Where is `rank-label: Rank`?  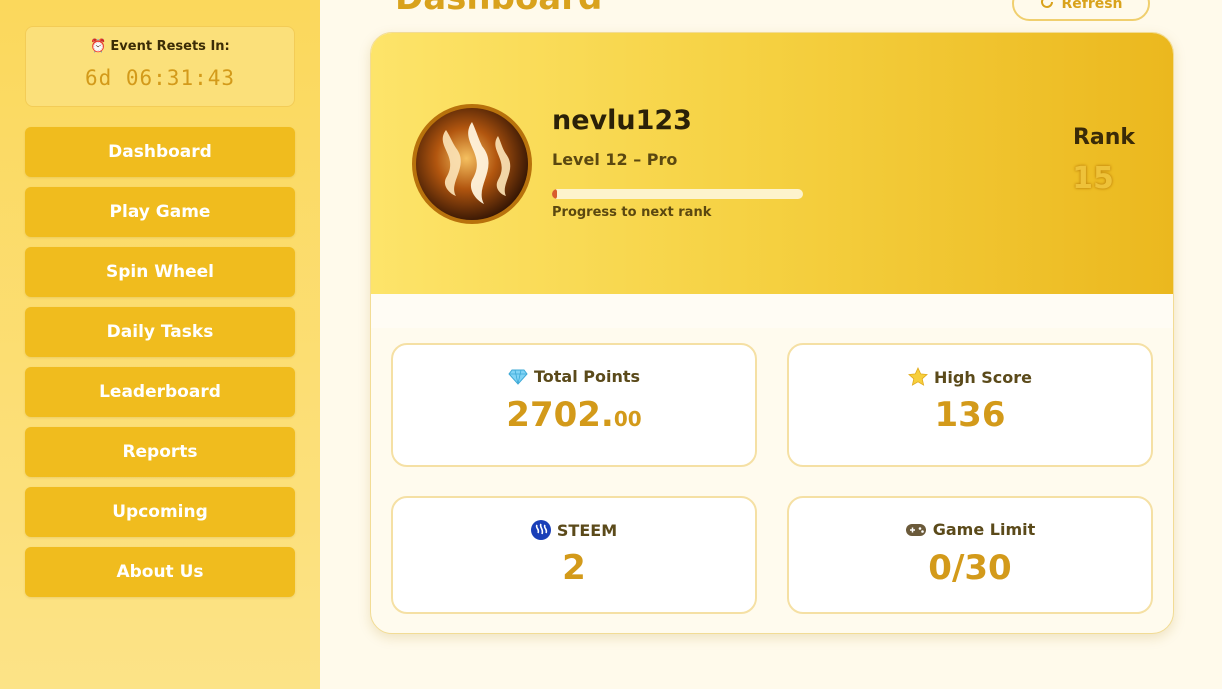 rank-label: Rank is located at coordinates (1104, 137).